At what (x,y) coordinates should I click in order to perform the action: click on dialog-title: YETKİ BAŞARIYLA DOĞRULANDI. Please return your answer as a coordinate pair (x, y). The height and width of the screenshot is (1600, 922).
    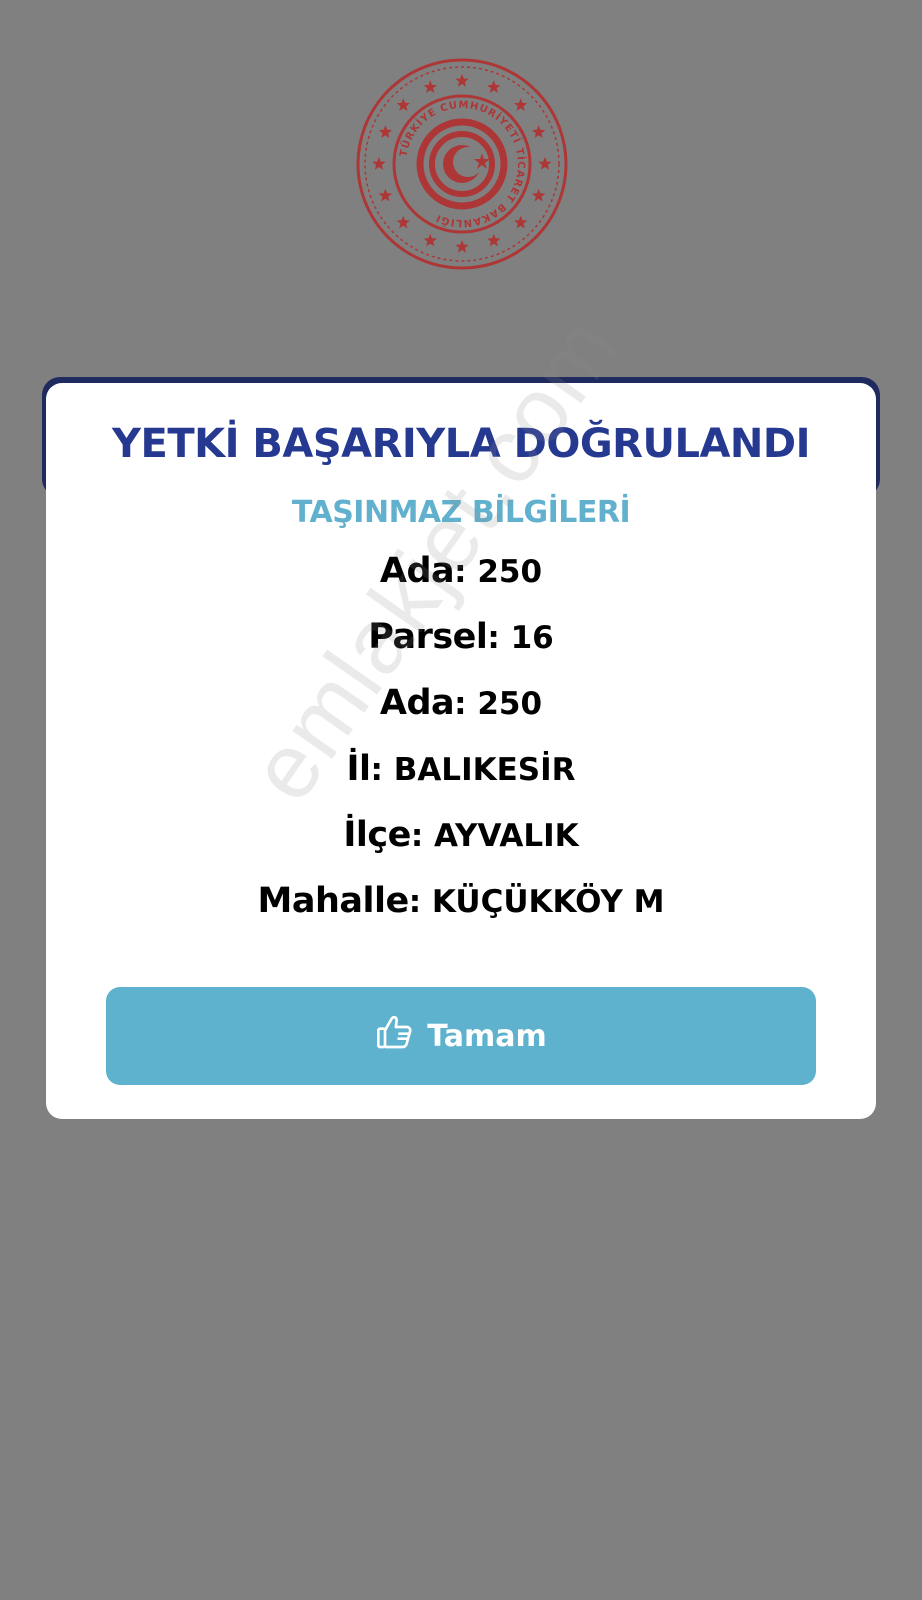
    Looking at the image, I should click on (461, 444).